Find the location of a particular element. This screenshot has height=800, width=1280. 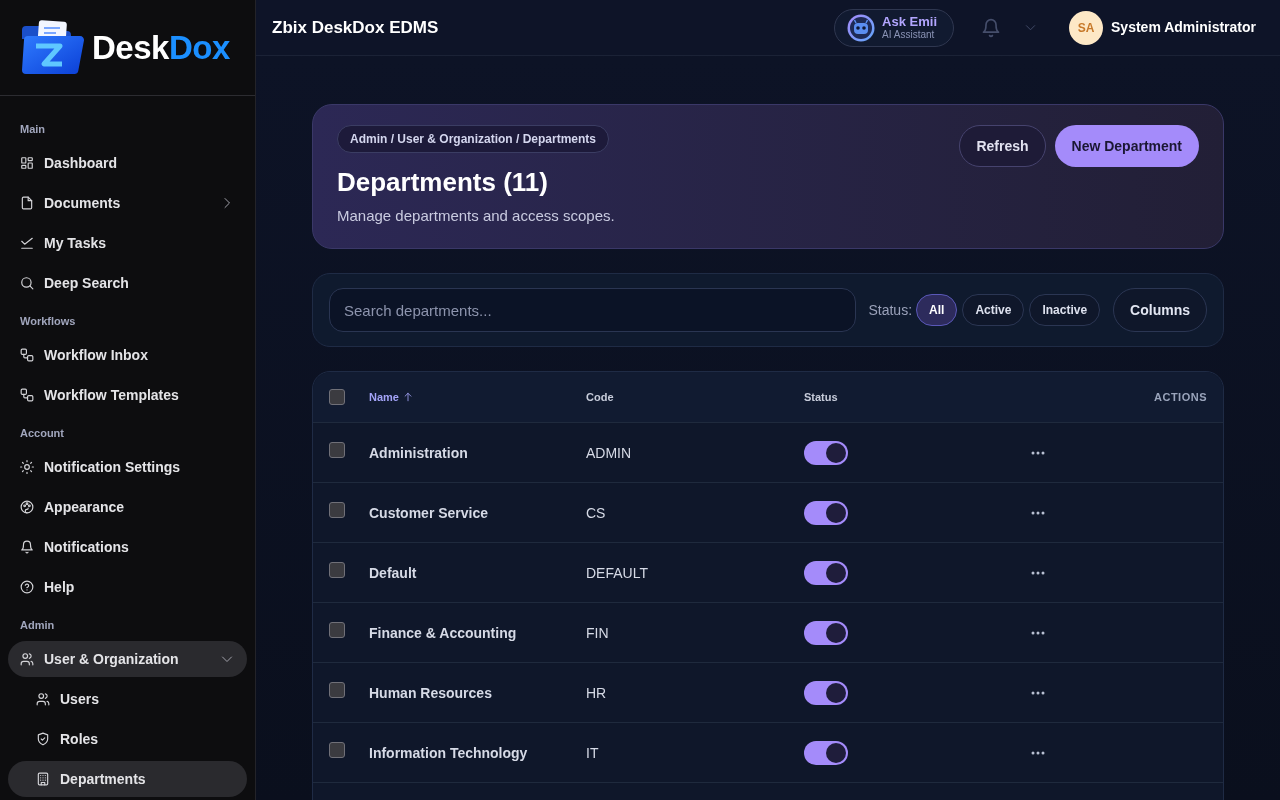

page-title: Departments (11) is located at coordinates (442, 182).